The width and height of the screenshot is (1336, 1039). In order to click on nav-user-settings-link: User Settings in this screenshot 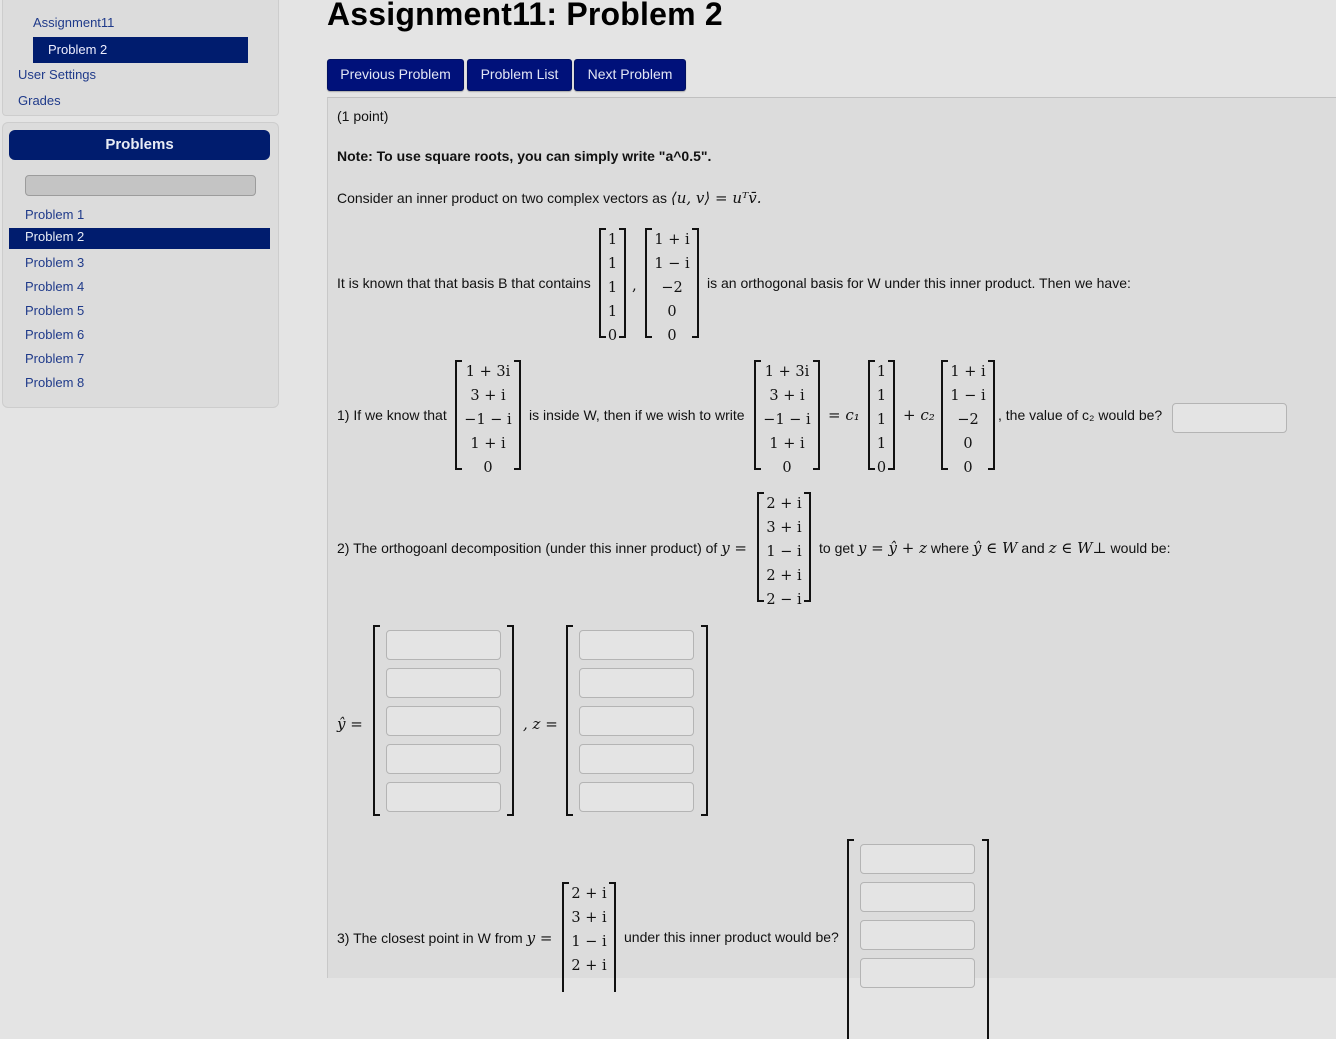, I will do `click(57, 74)`.